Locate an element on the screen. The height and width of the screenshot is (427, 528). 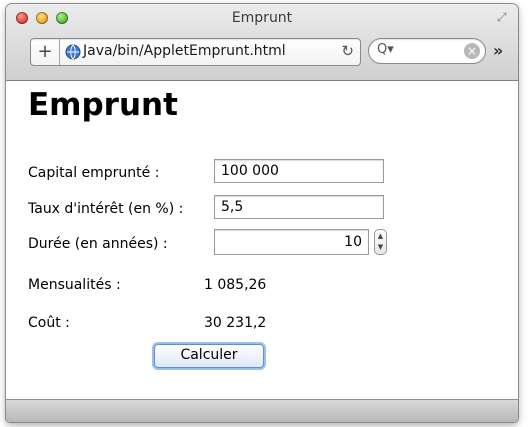
duree-stepper: ▲ ▼ is located at coordinates (380, 242).